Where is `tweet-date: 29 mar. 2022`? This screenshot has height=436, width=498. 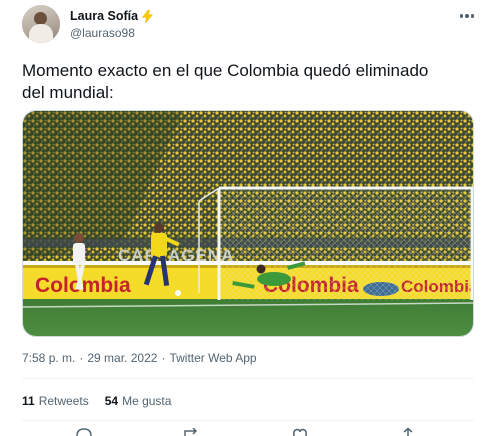 tweet-date: 29 mar. 2022 is located at coordinates (122, 358).